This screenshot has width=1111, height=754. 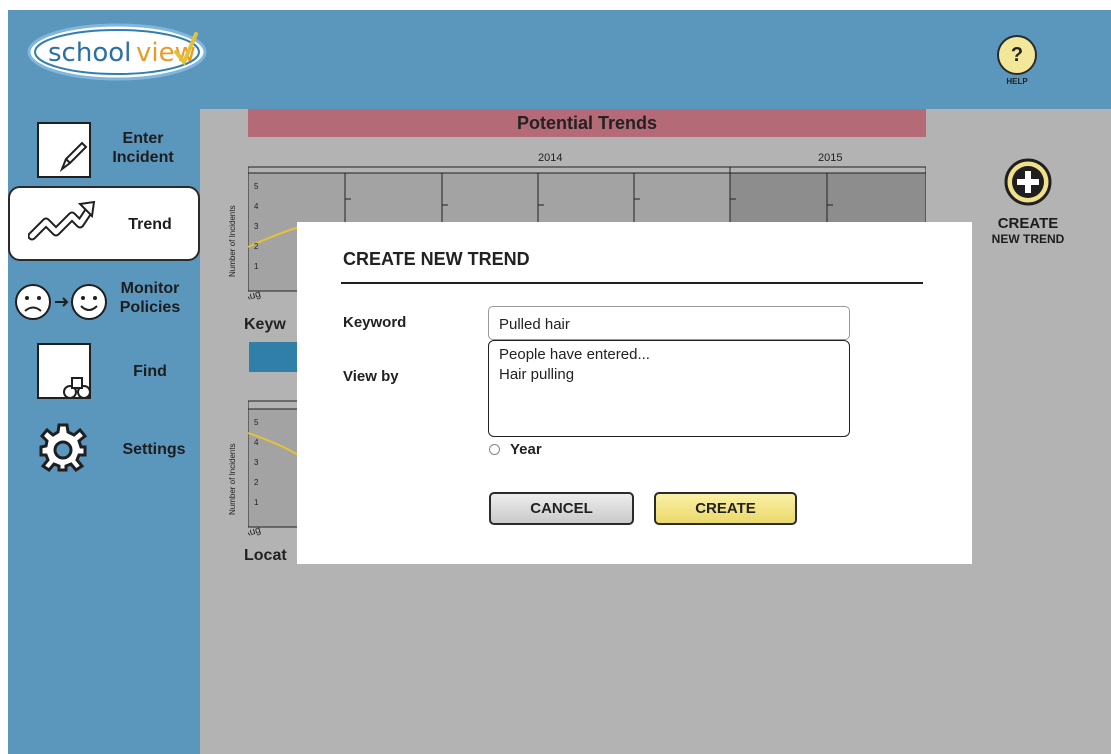 I want to click on help-icon: ?, so click(x=1017, y=55).